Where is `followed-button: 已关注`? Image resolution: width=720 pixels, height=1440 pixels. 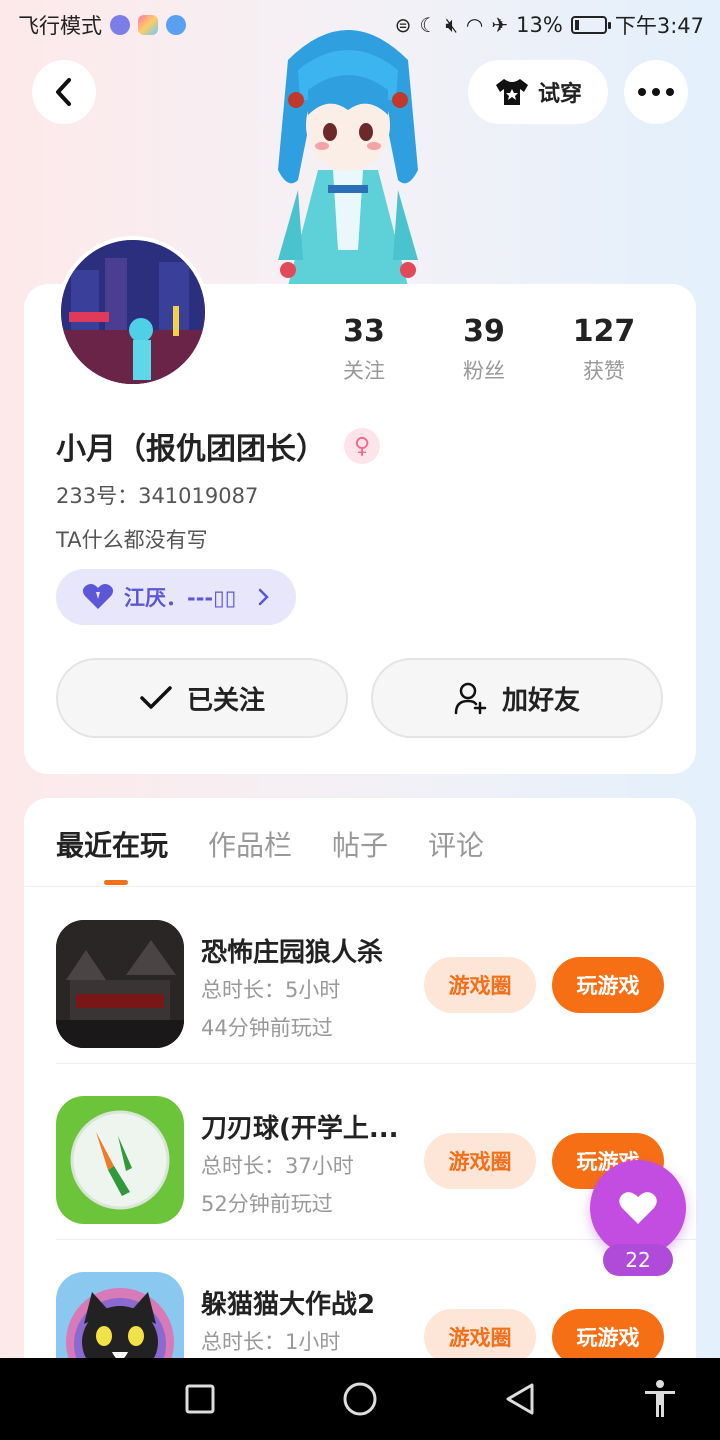 followed-button: 已关注 is located at coordinates (202, 698).